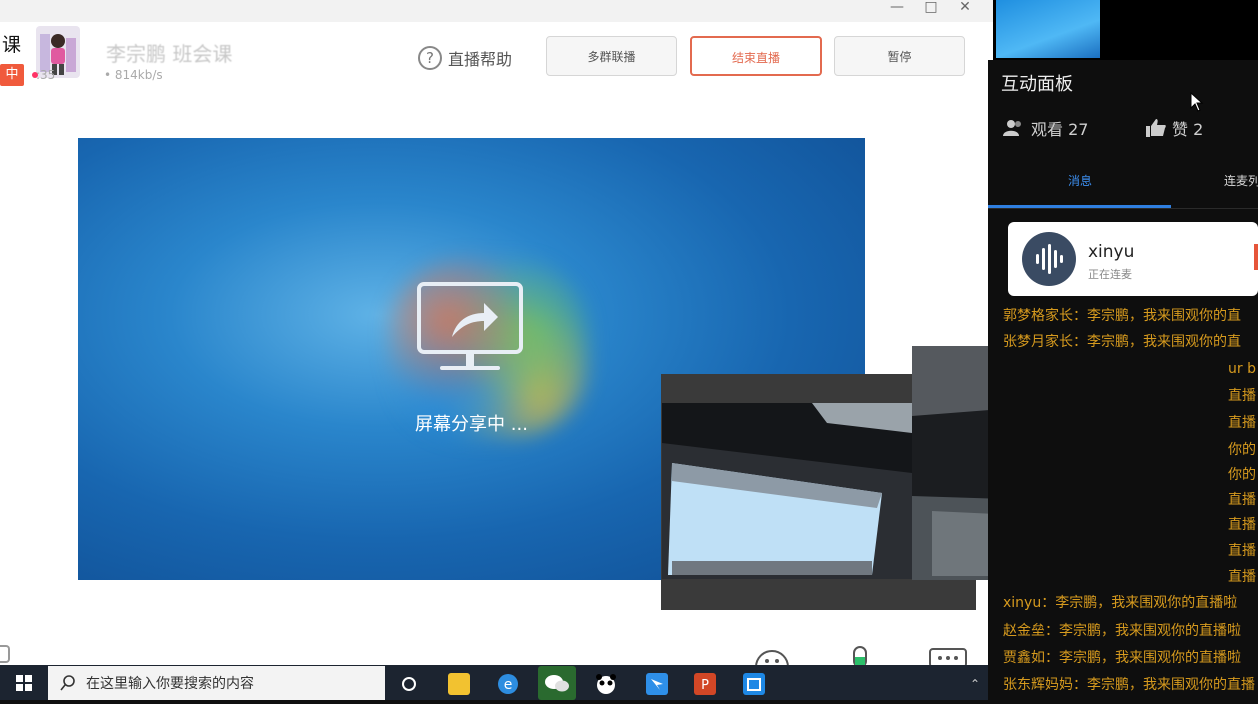  I want to click on edge-browser-icon: e, so click(508, 684).